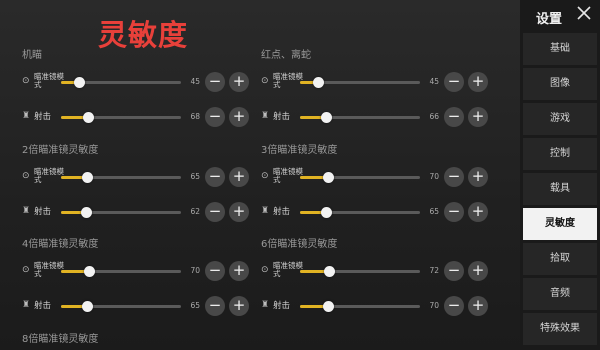  I want to click on section-title-2x-scope: 2倍瞄准镜灵敏度, so click(60, 150).